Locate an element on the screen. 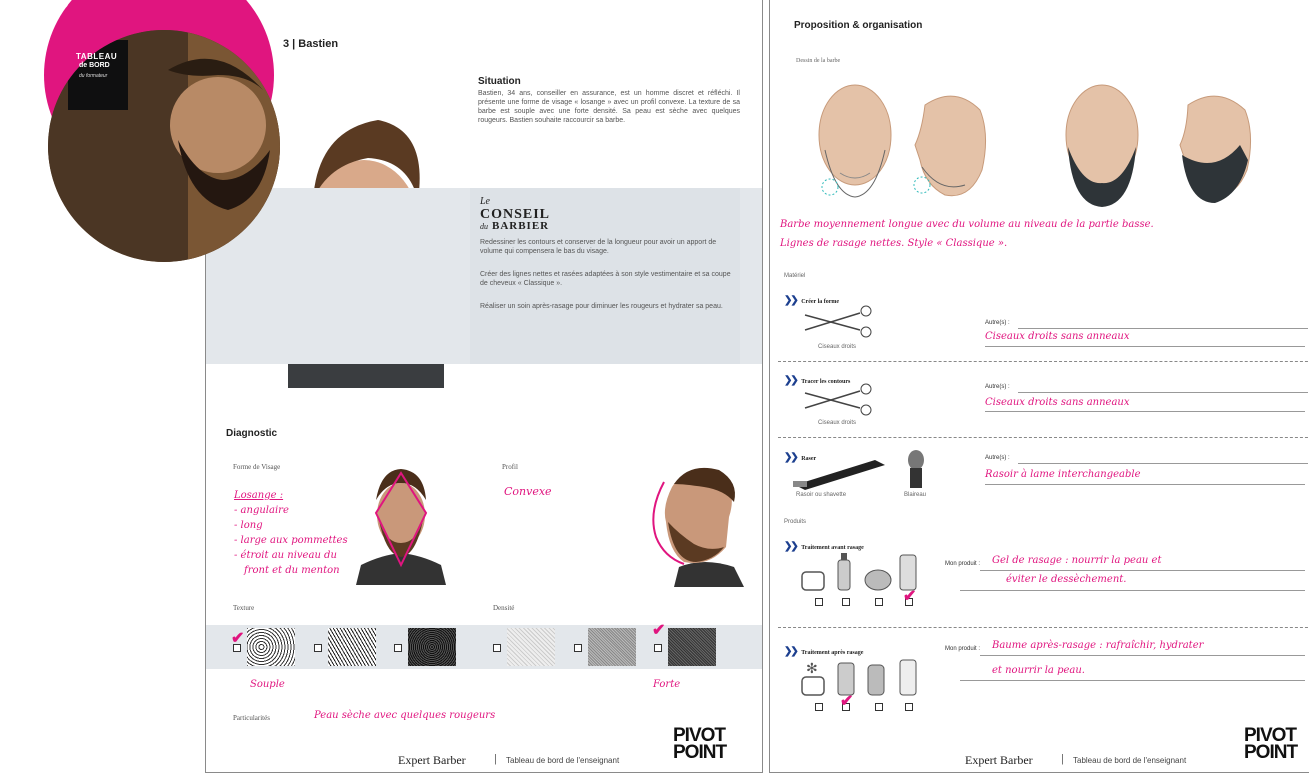 The width and height of the screenshot is (1309, 773). profil-hand: Convexe is located at coordinates (528, 491).